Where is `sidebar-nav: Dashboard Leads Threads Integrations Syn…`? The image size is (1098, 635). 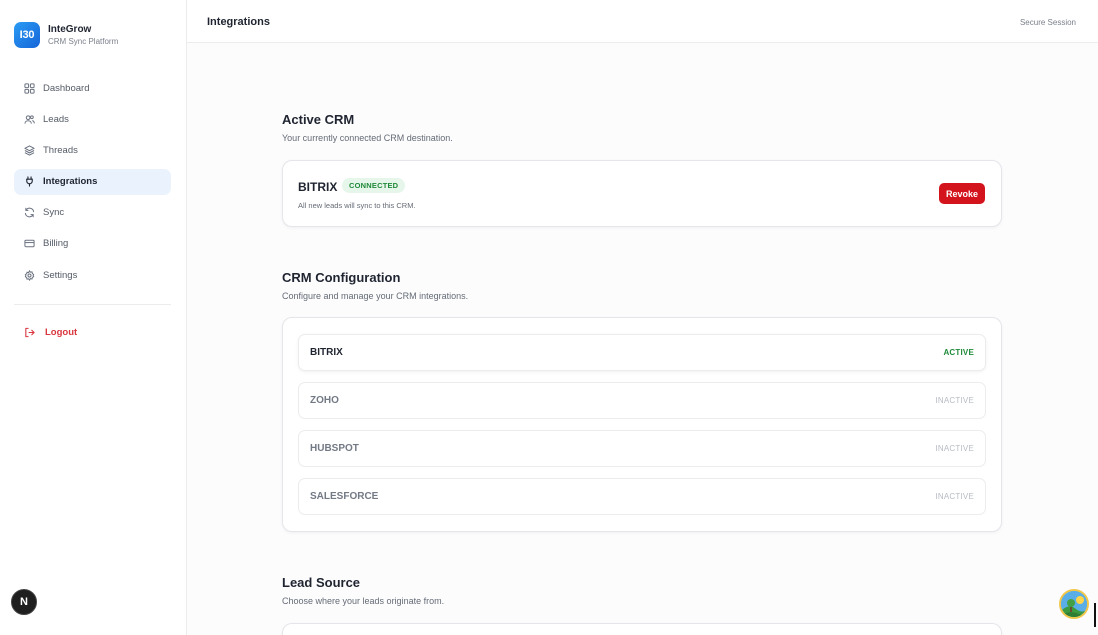 sidebar-nav: Dashboard Leads Threads Integrations Syn… is located at coordinates (92, 184).